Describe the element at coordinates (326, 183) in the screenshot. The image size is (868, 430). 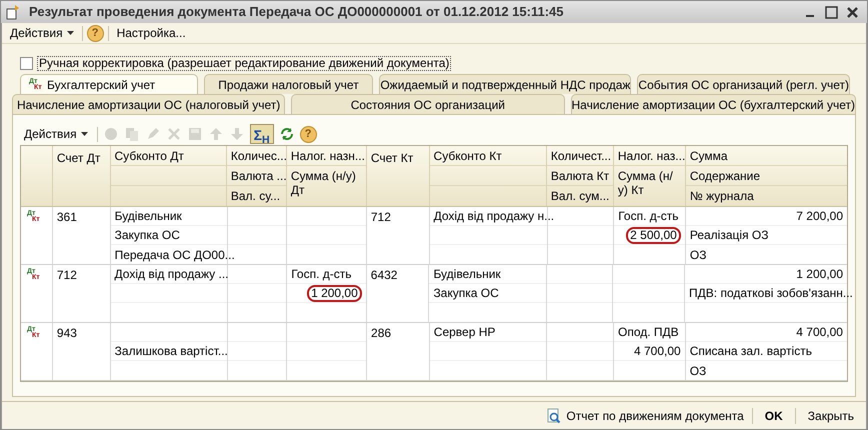
I see `column-header: Сумма (н/у) Дт` at that location.